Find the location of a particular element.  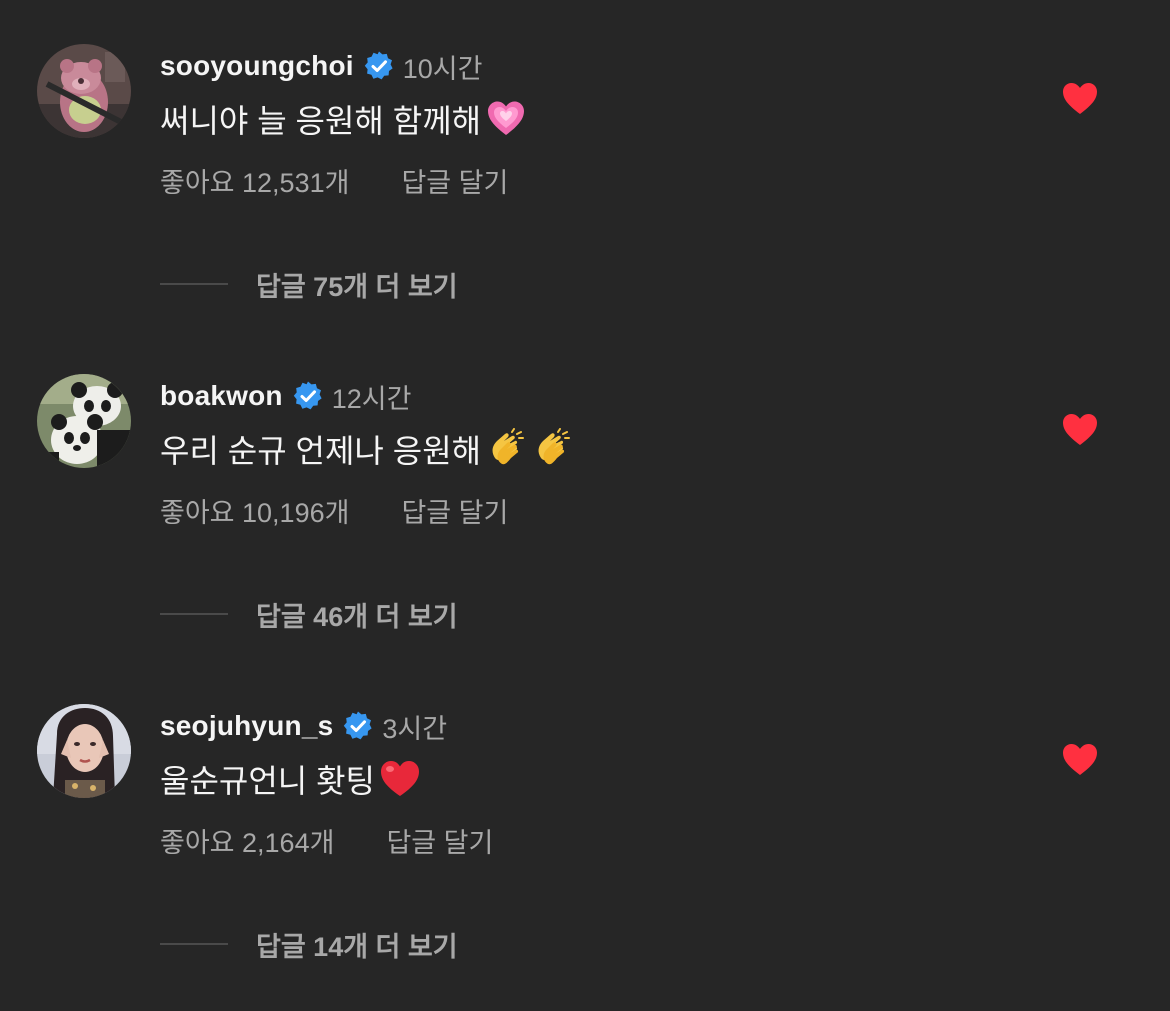

comment-meta: 좋아요 10,196개 답글 달기 is located at coordinates (334, 510).